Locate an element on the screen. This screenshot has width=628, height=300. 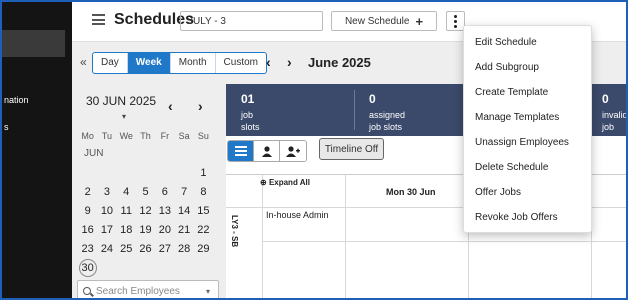
day-column-header: Mon 30 Jun is located at coordinates (411, 192).